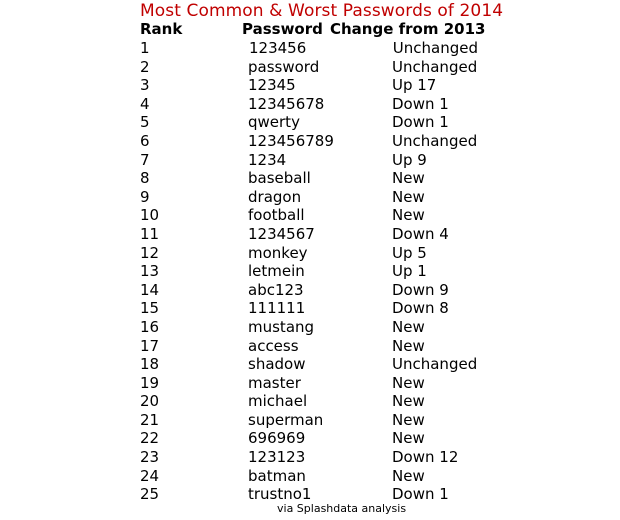 The width and height of the screenshot is (620, 520). I want to click on password-cell: master, so click(274, 382).